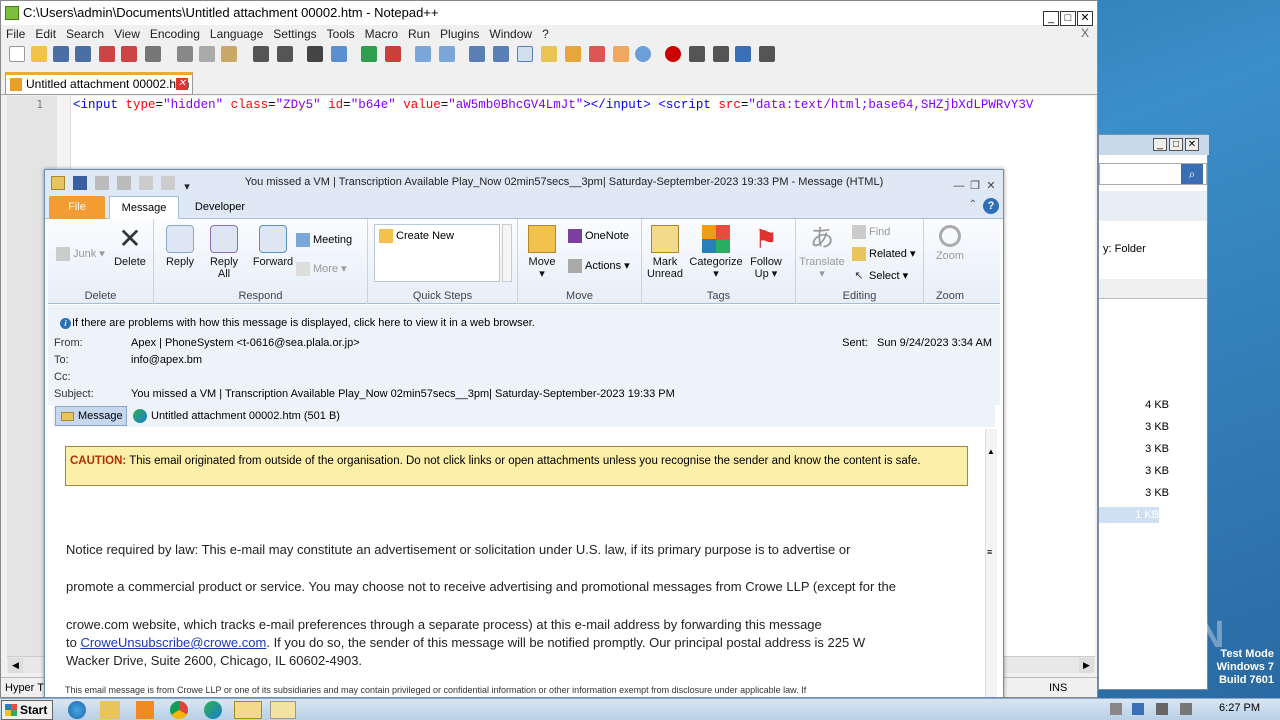 The width and height of the screenshot is (1280, 720). What do you see at coordinates (153, 54) in the screenshot?
I see `print-icon` at bounding box center [153, 54].